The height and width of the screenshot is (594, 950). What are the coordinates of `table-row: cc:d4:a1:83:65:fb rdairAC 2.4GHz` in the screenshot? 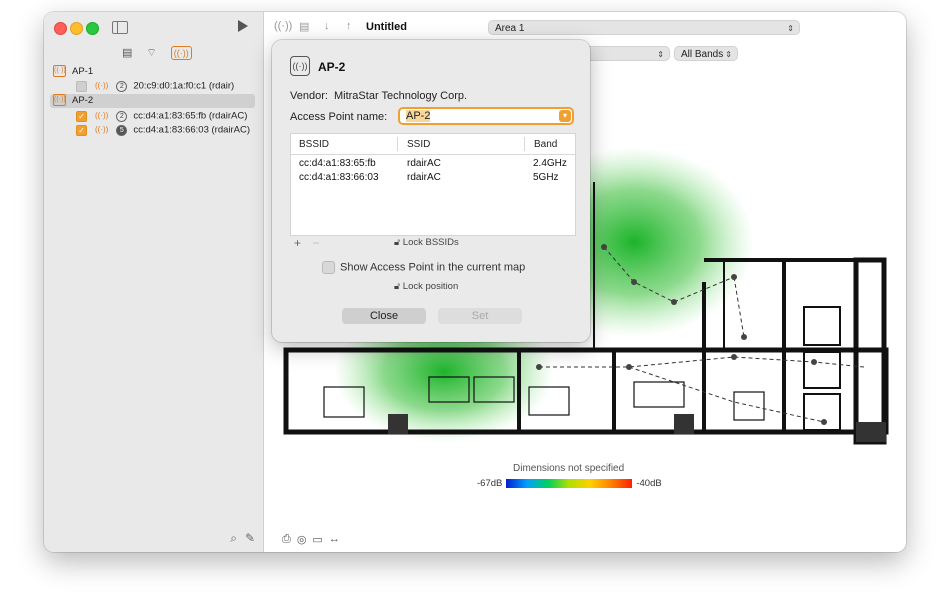 It's located at (433, 165).